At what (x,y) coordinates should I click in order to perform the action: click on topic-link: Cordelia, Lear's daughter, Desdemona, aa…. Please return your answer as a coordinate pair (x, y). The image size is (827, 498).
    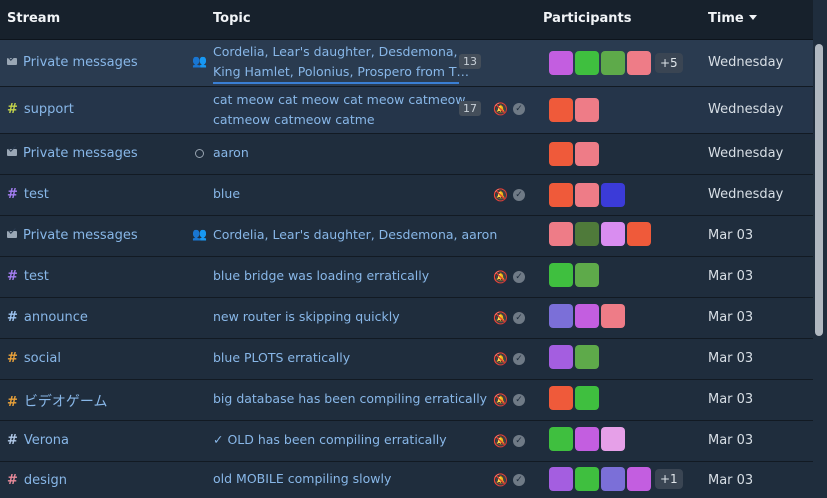
    Looking at the image, I should click on (355, 235).